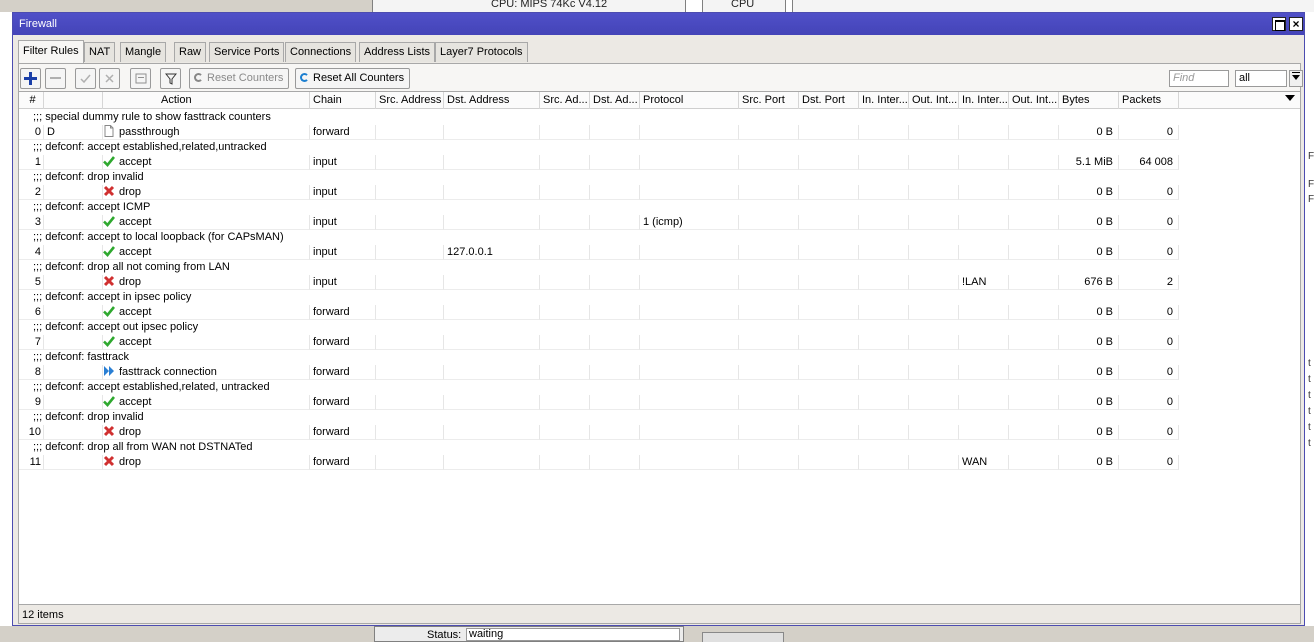 The width and height of the screenshot is (1314, 642). Describe the element at coordinates (984, 252) in the screenshot. I see `rule-in-list` at that location.